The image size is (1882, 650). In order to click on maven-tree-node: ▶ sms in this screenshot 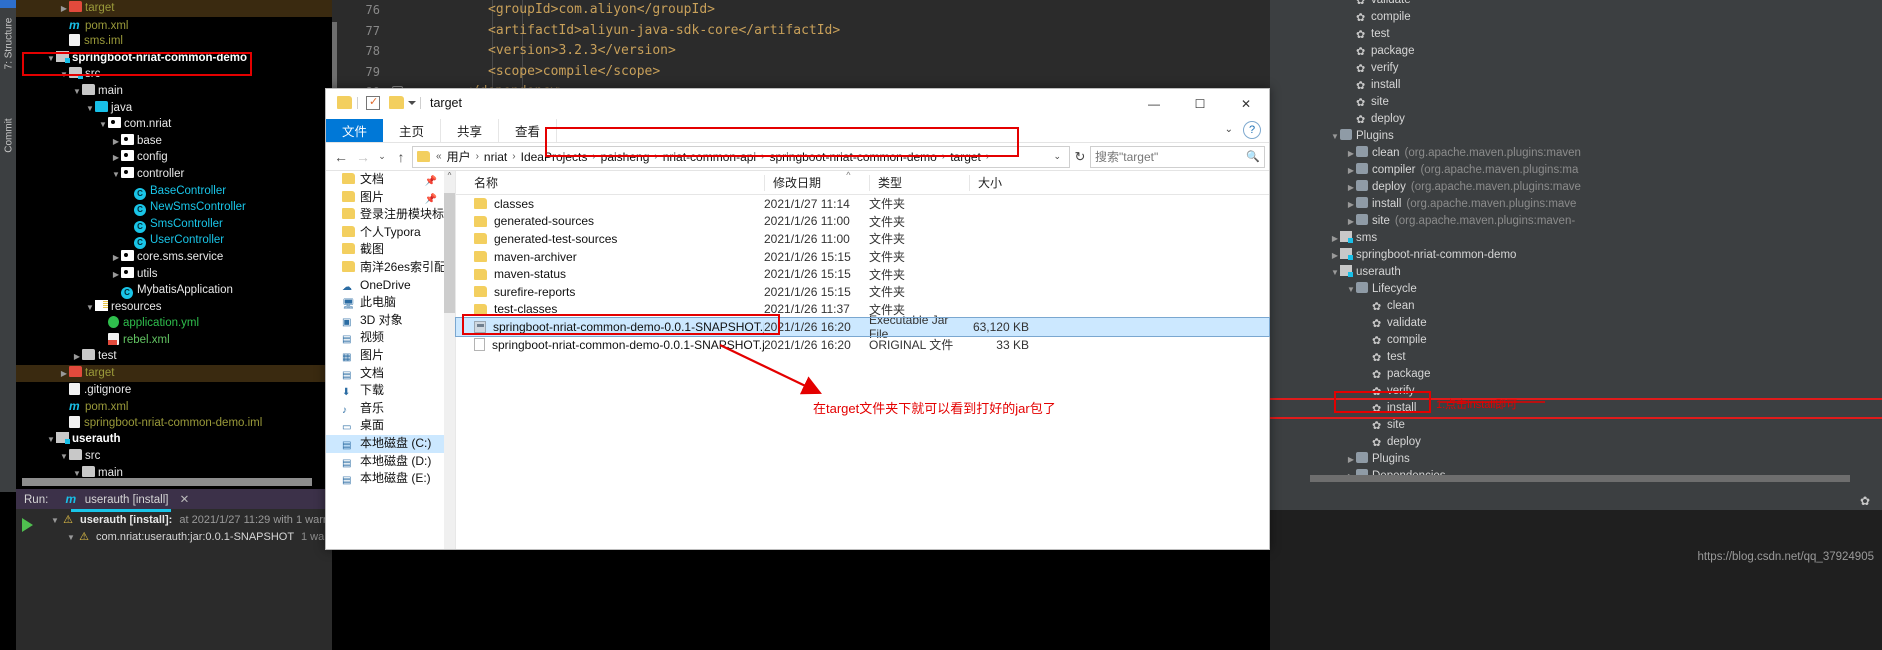, I will do `click(1576, 238)`.